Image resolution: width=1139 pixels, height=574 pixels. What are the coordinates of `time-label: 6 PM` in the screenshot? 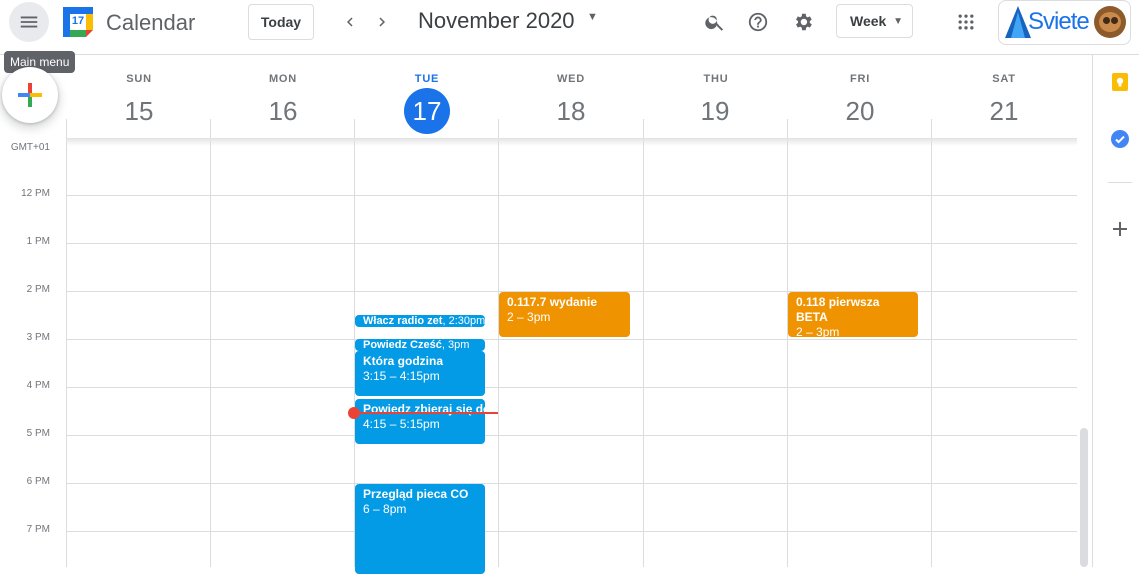 It's located at (38, 481).